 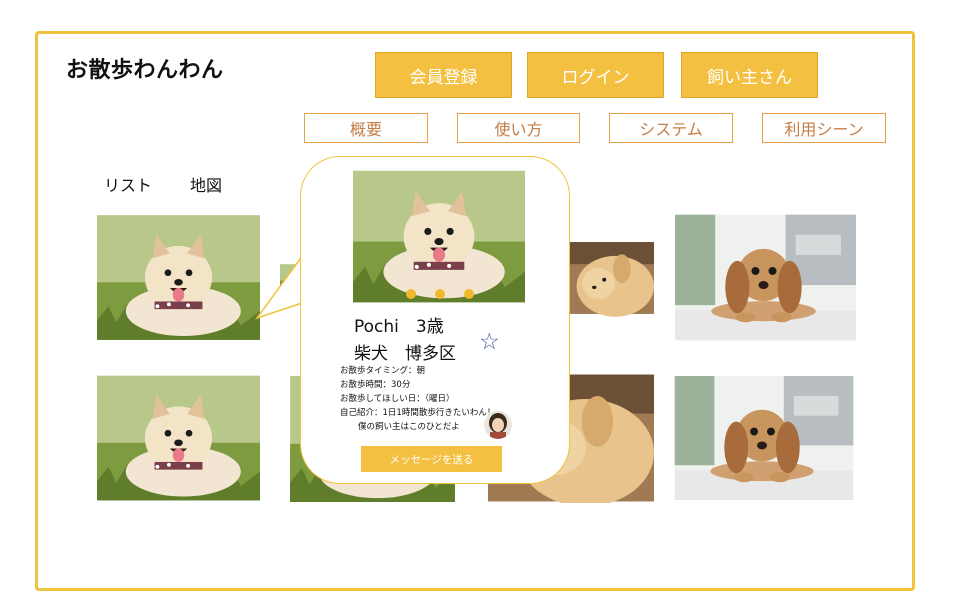 What do you see at coordinates (405, 354) in the screenshot?
I see `dog-breed-area: 柴犬 博多区` at bounding box center [405, 354].